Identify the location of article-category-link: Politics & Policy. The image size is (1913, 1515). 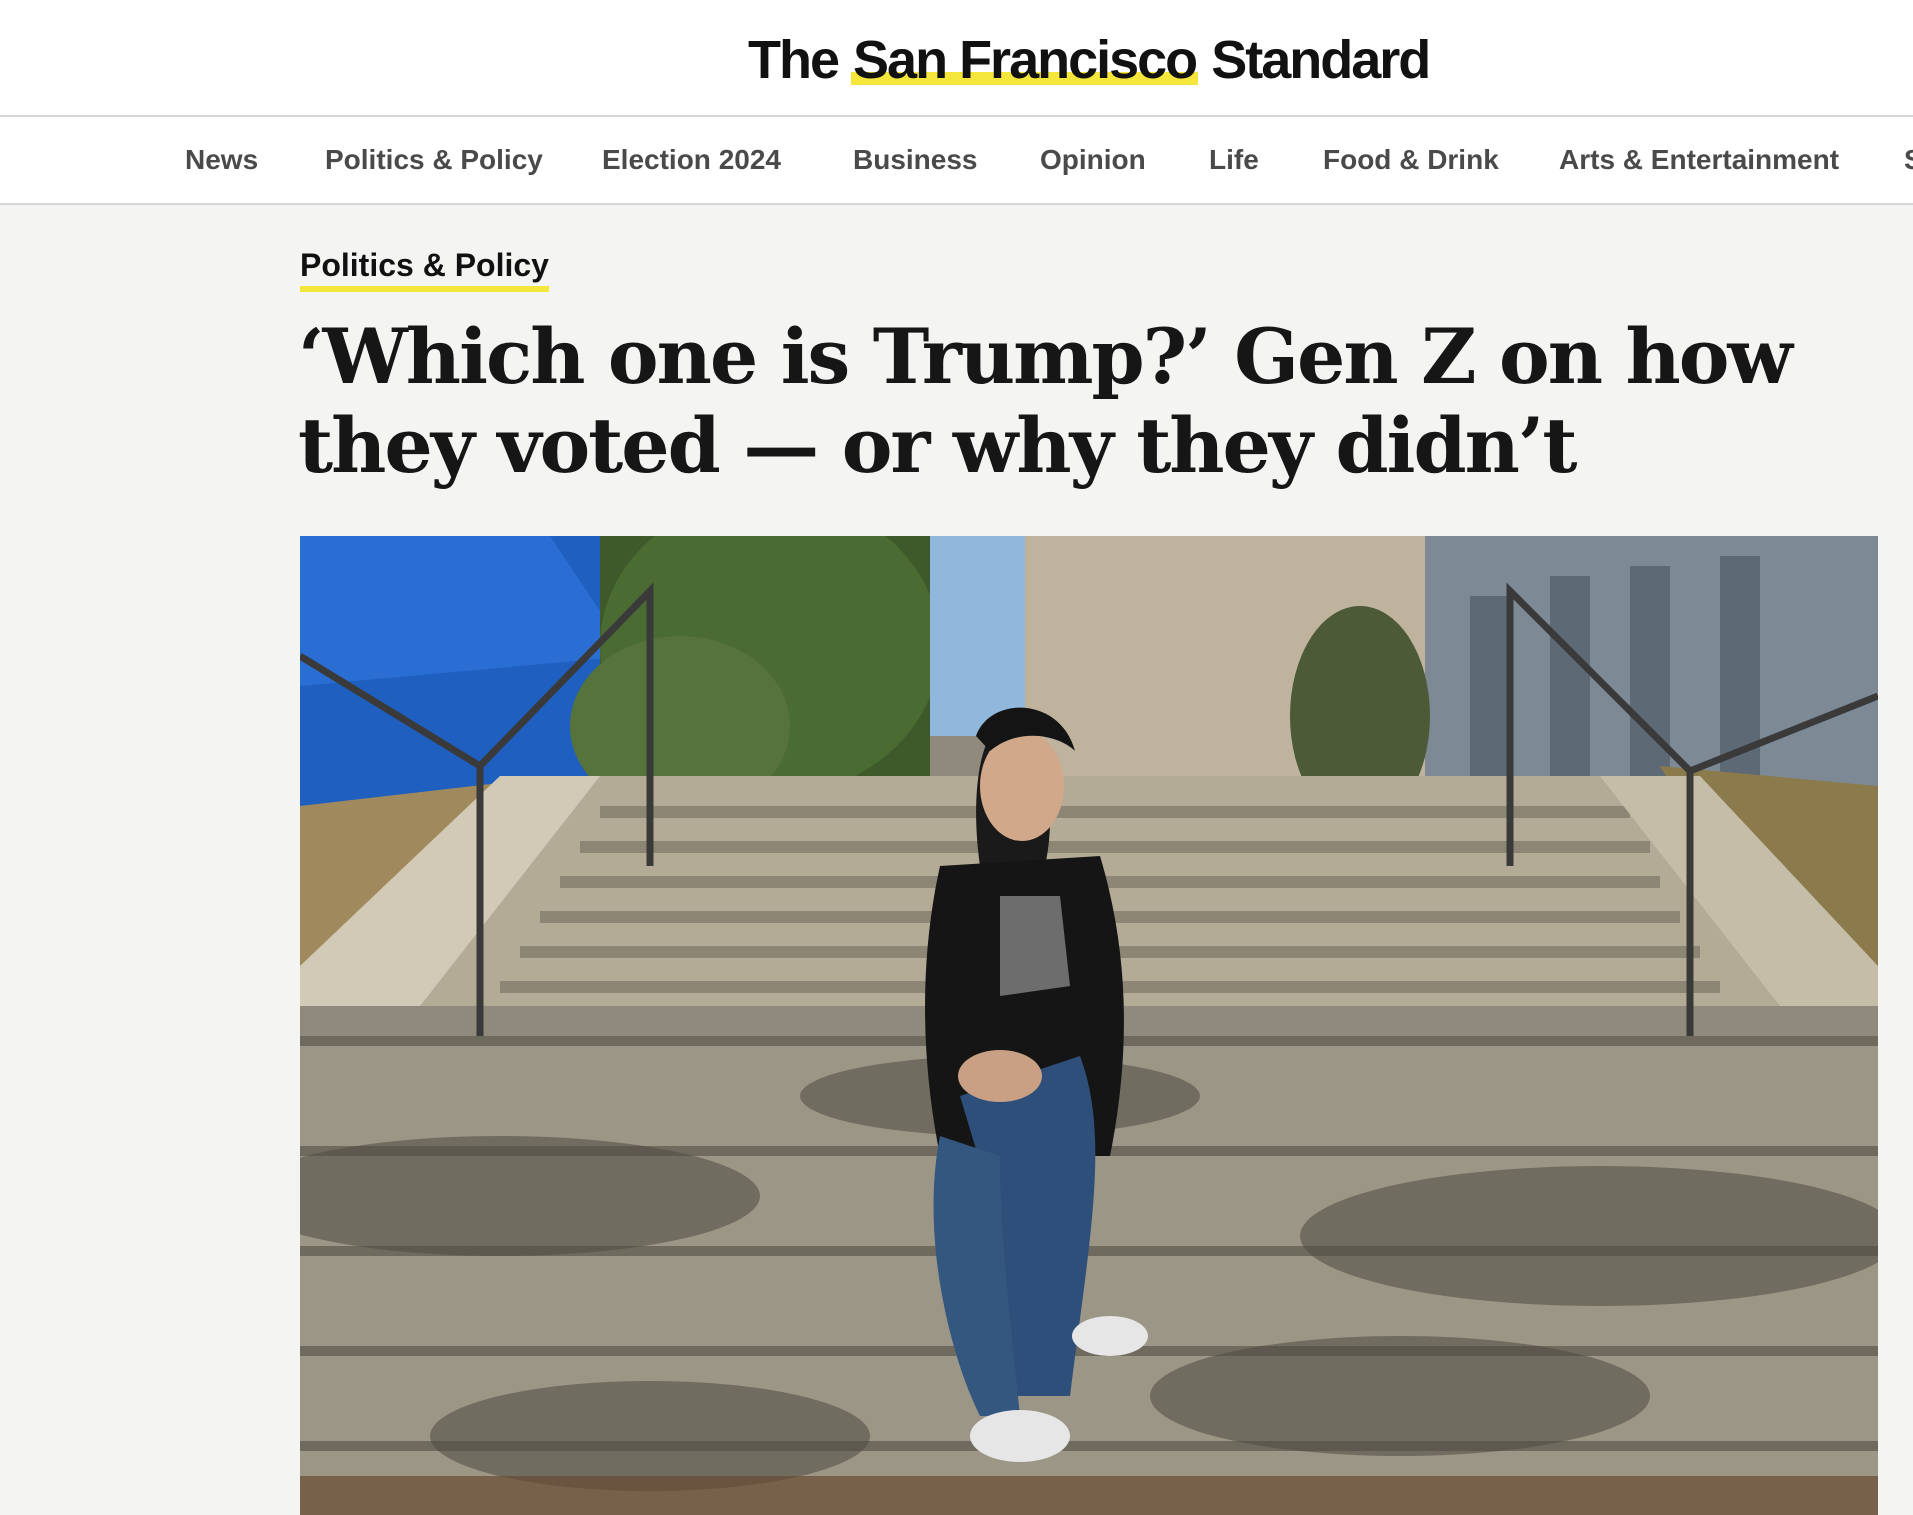
(424, 268).